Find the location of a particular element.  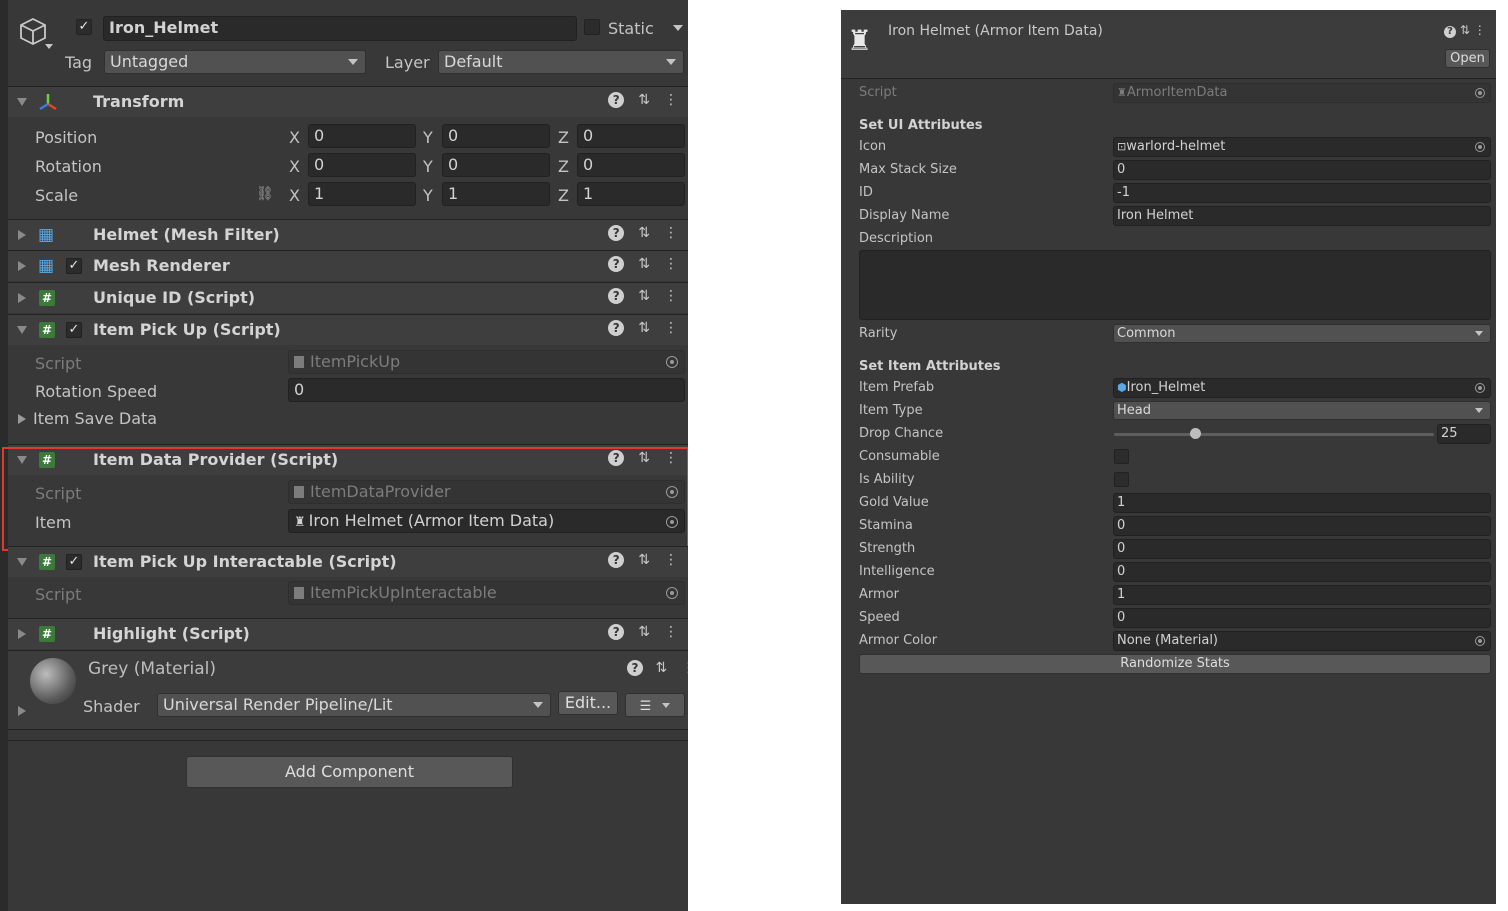

consumable-checkbox is located at coordinates (1121, 456).